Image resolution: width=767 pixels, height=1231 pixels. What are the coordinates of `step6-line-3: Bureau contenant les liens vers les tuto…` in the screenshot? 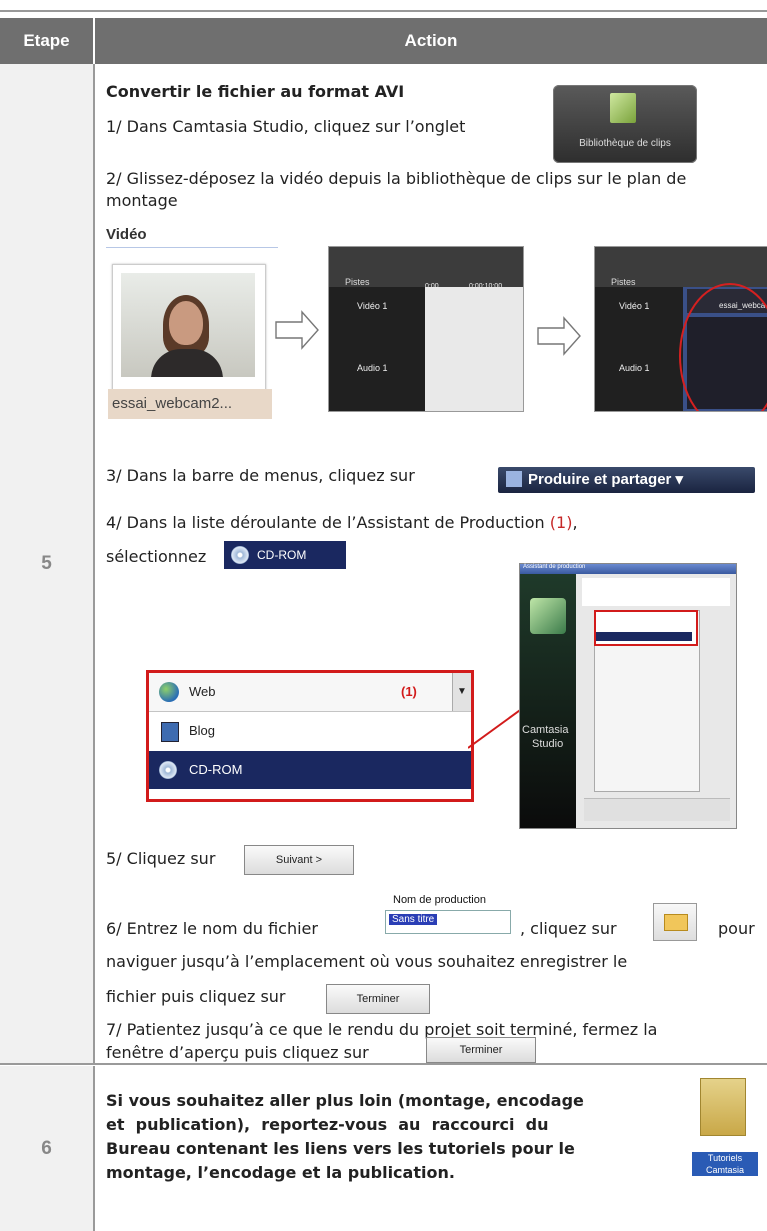 It's located at (340, 1148).